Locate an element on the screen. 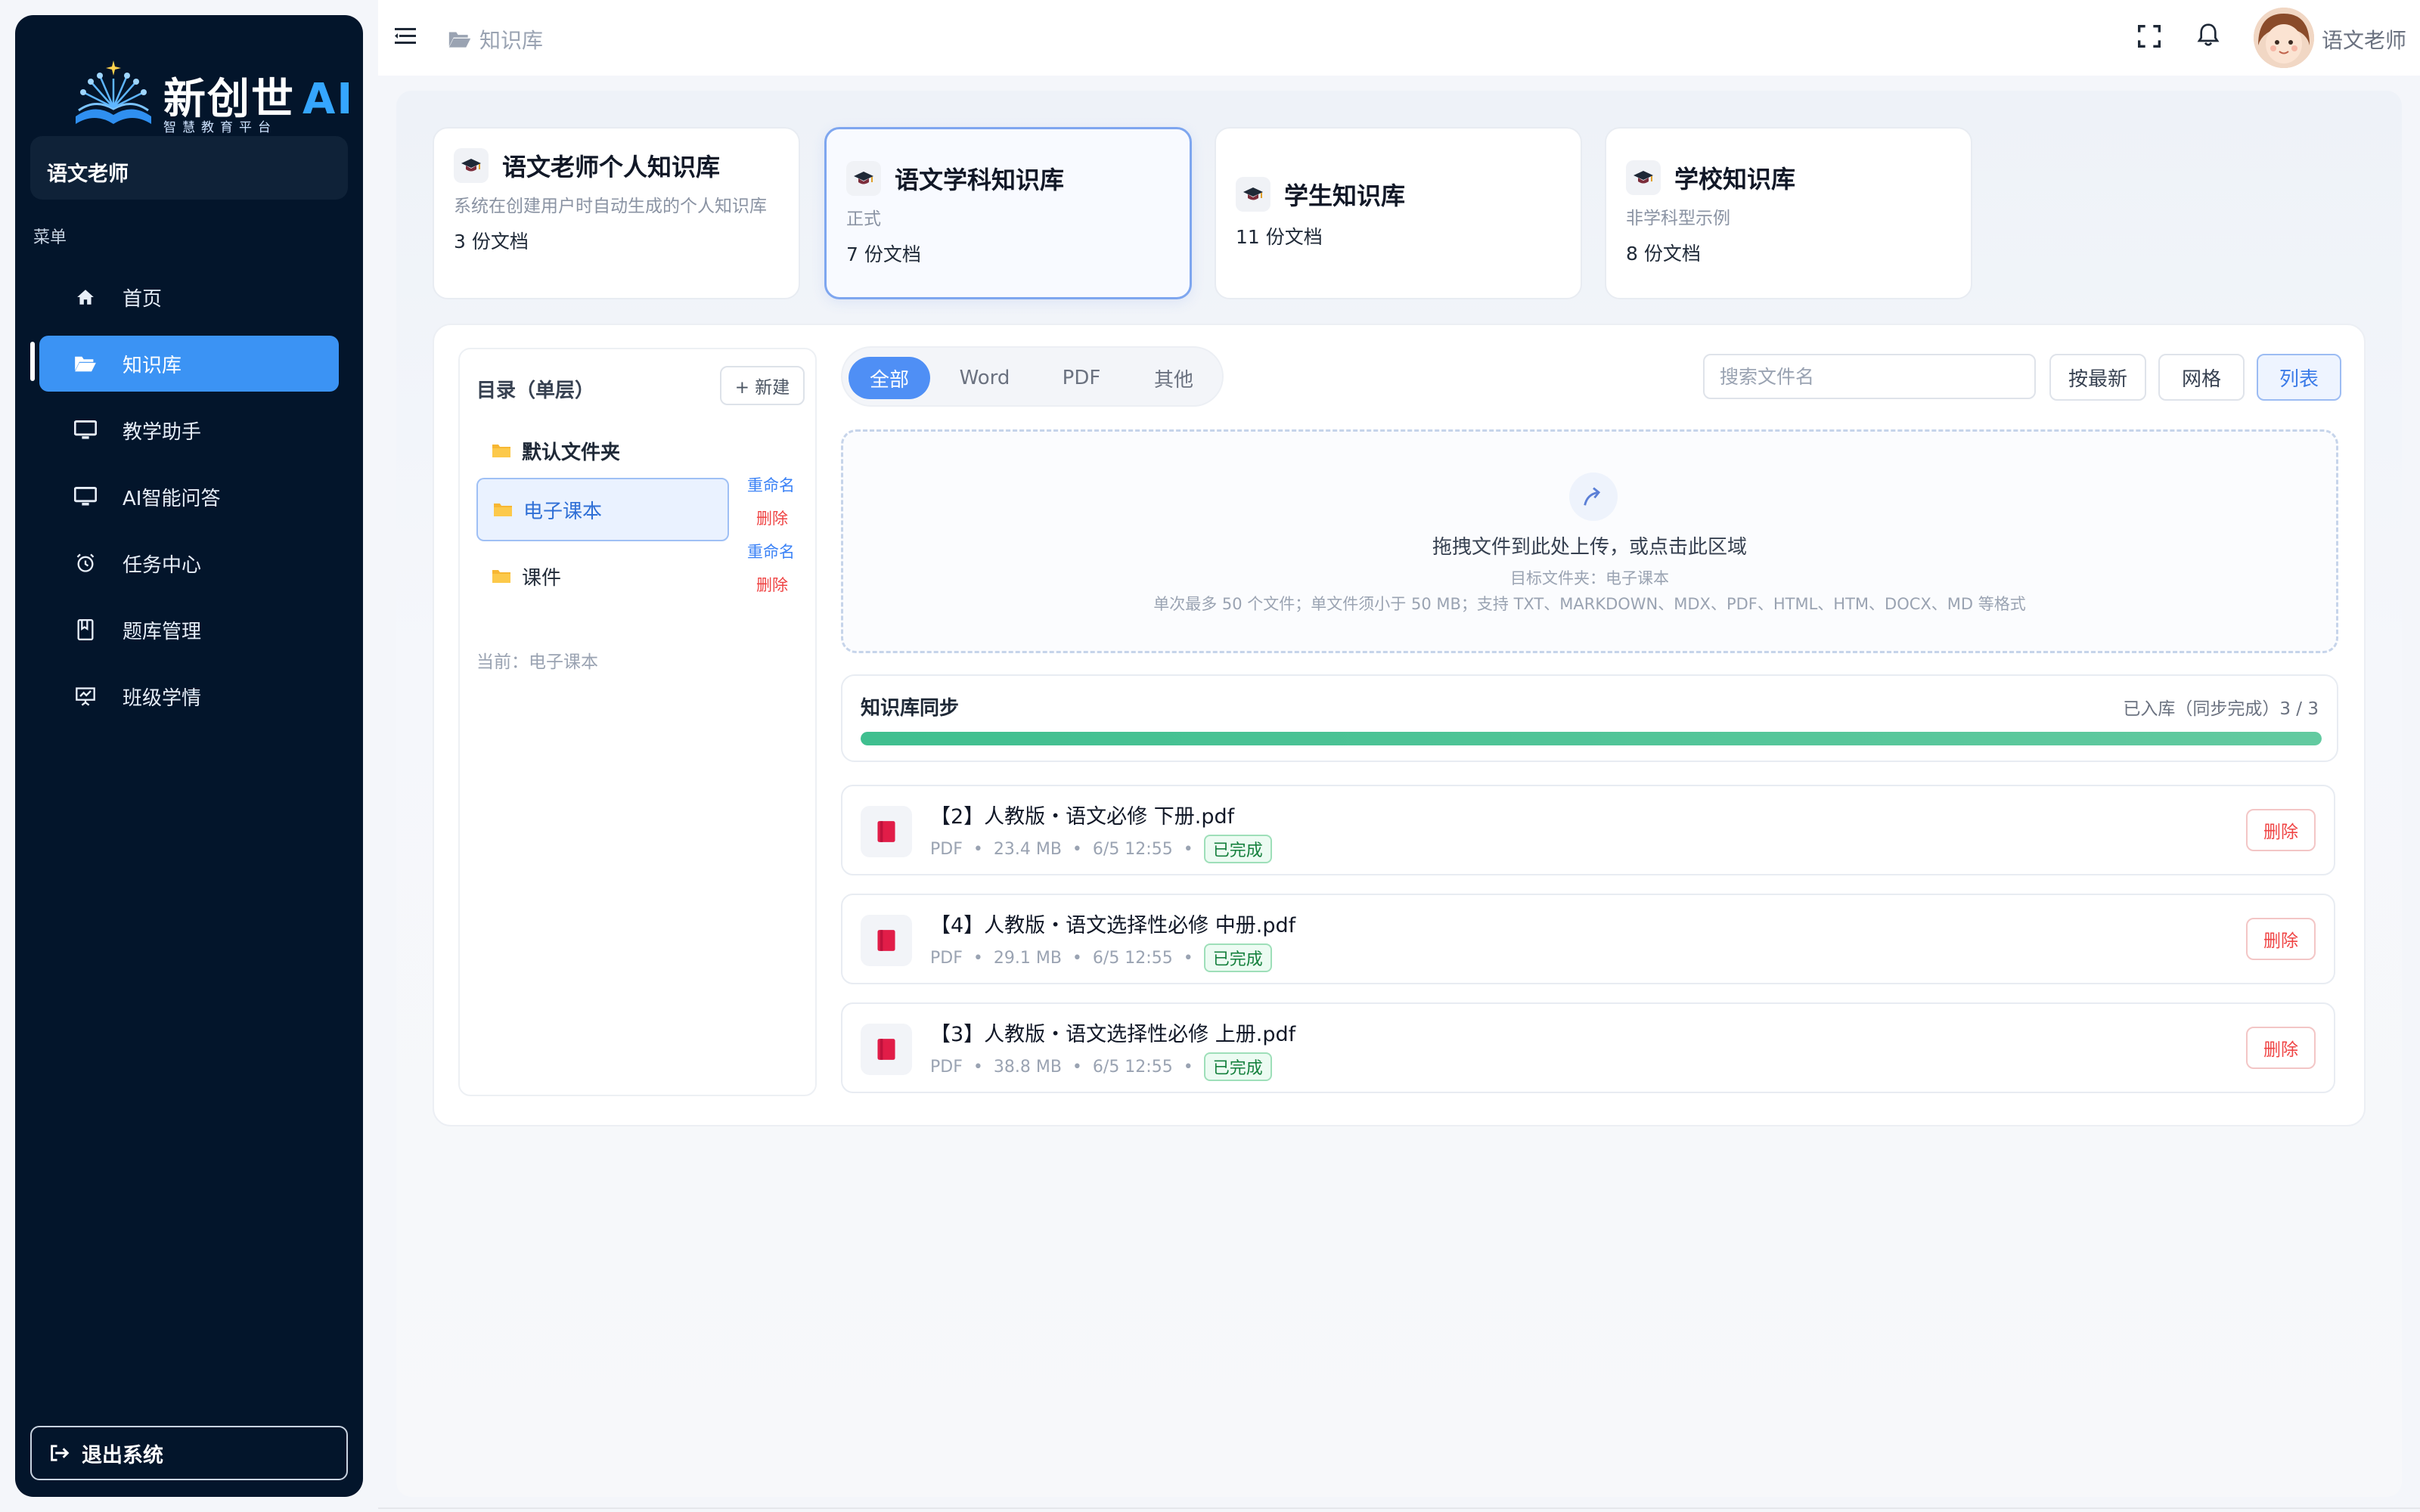  logo-book-icon is located at coordinates (114, 92).